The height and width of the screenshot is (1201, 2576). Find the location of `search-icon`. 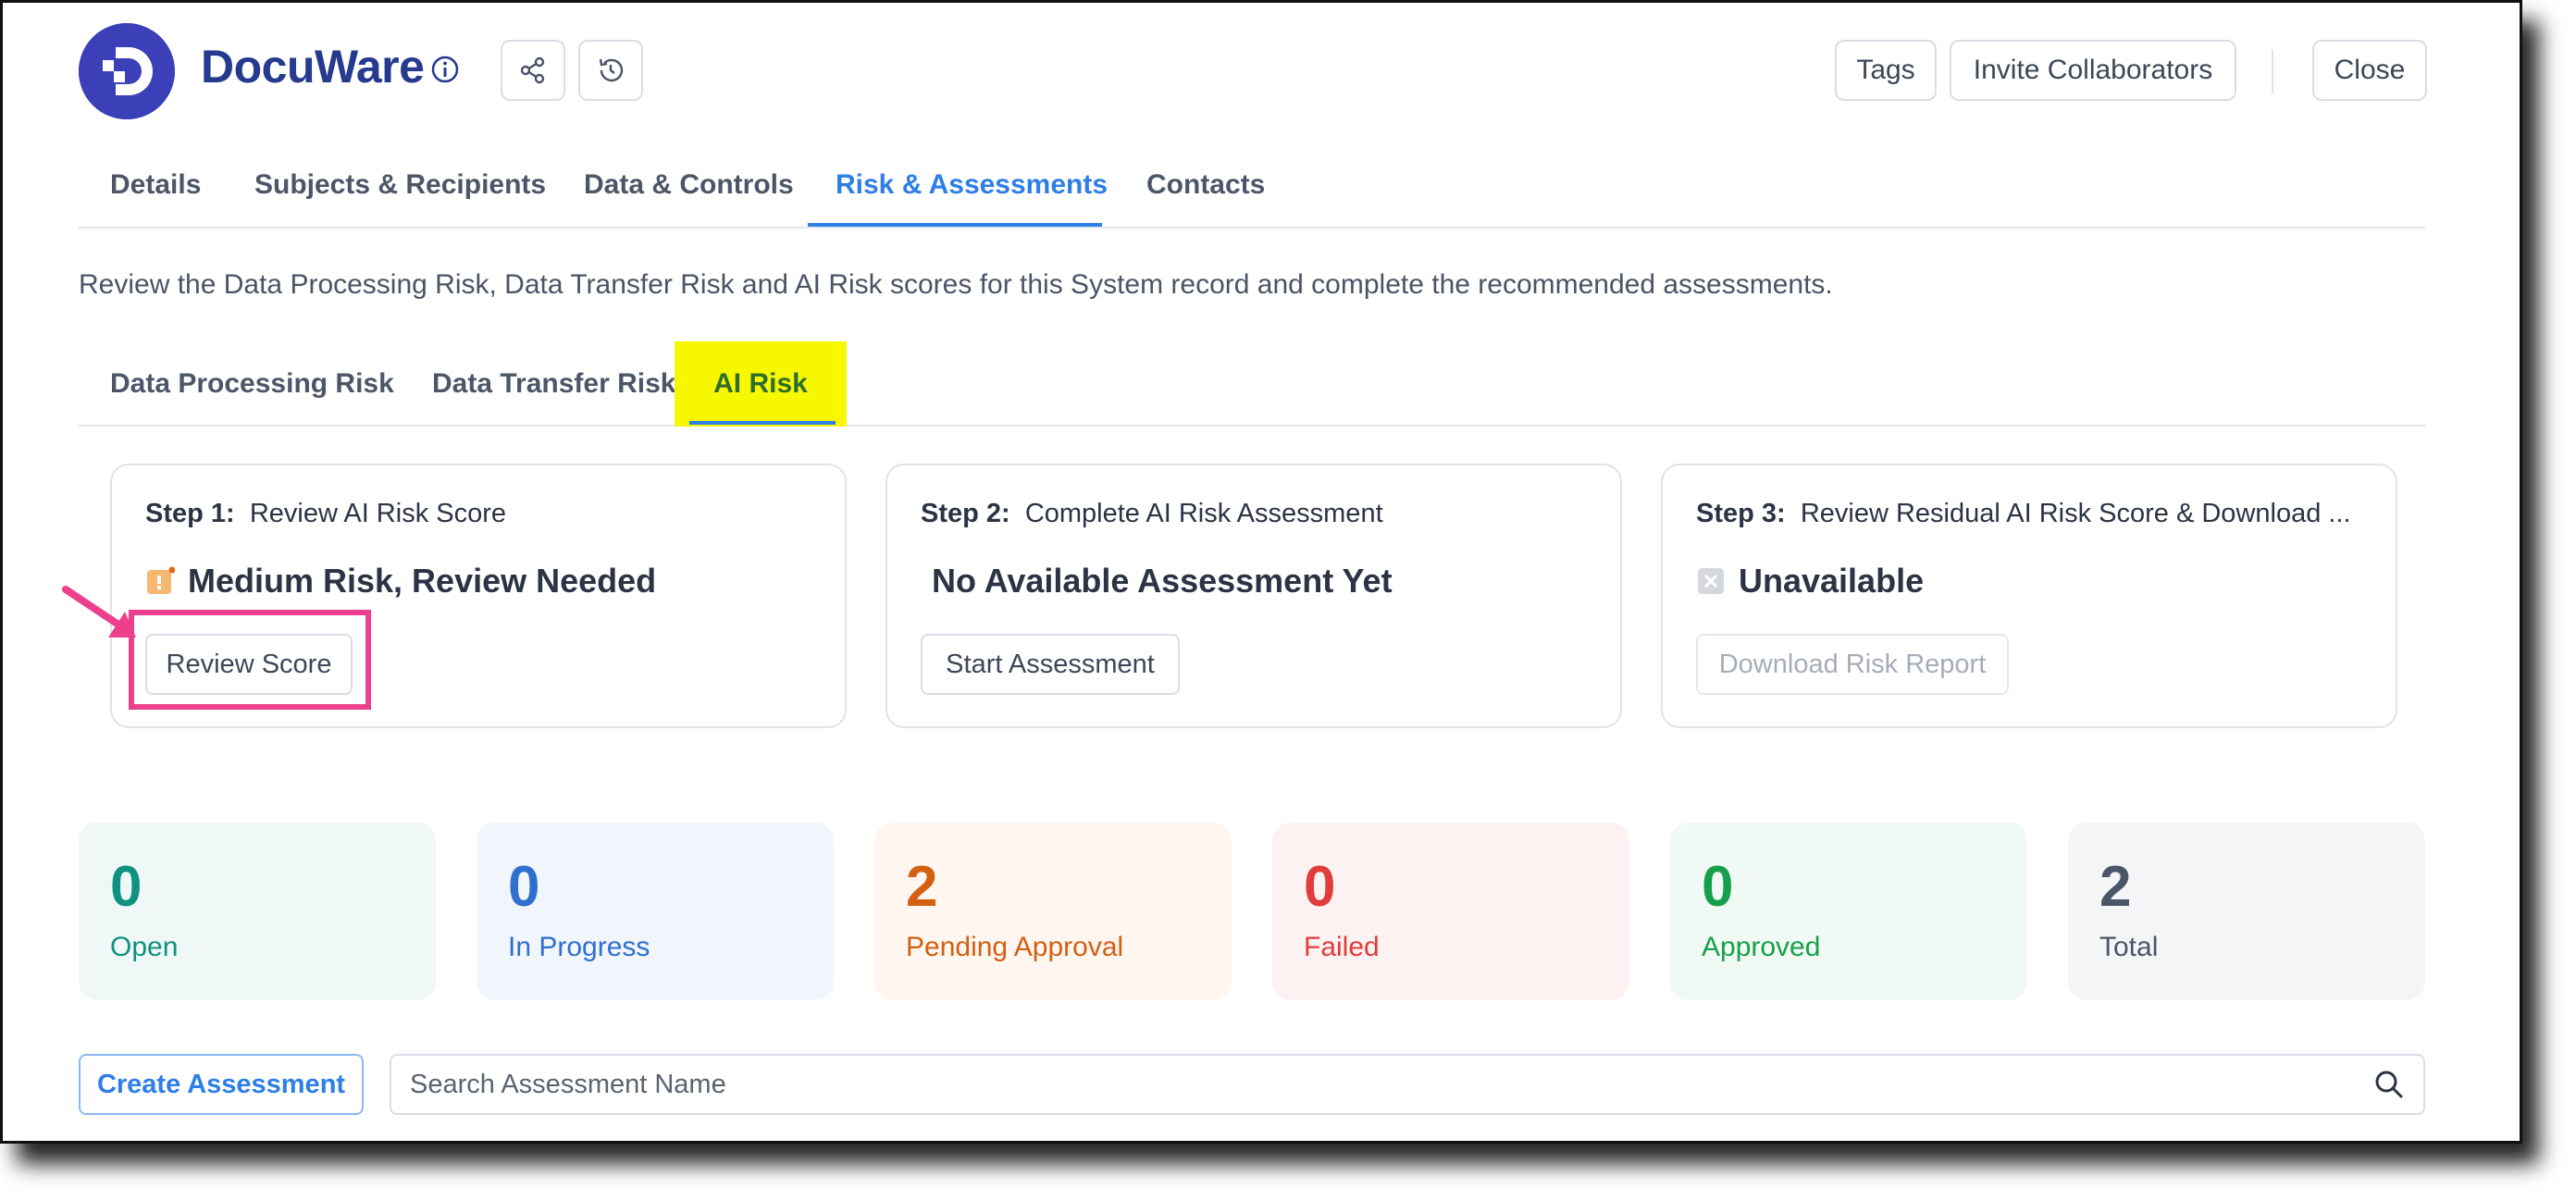

search-icon is located at coordinates (2389, 1084).